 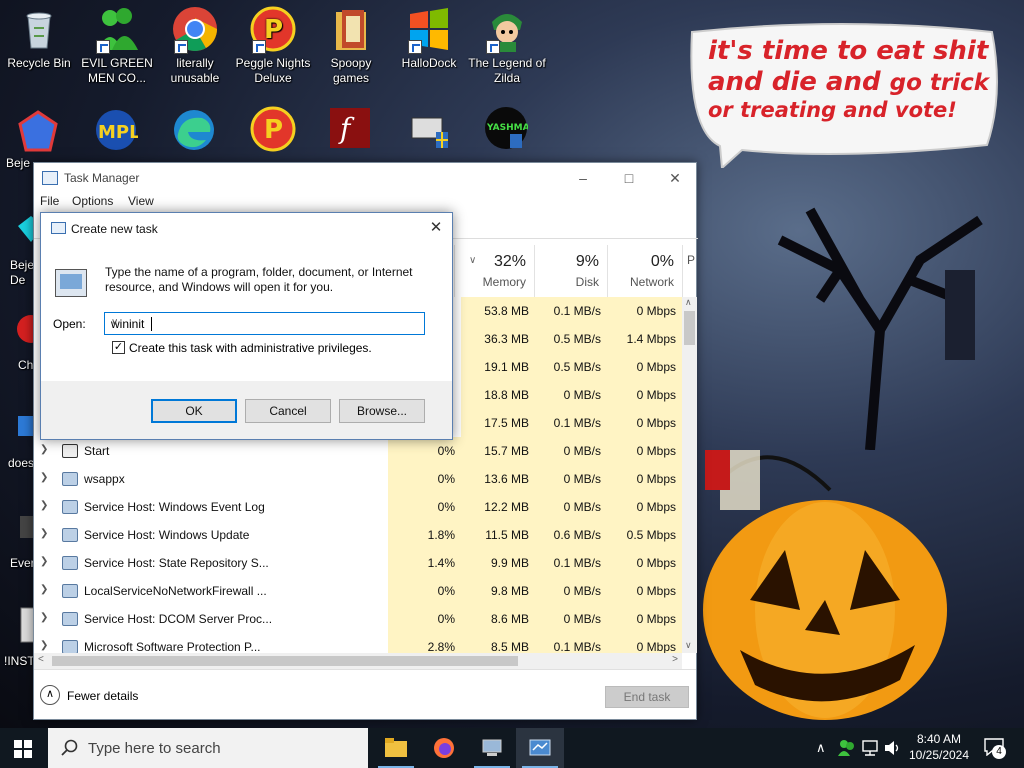 What do you see at coordinates (70, 535) in the screenshot?
I see `process-icon` at bounding box center [70, 535].